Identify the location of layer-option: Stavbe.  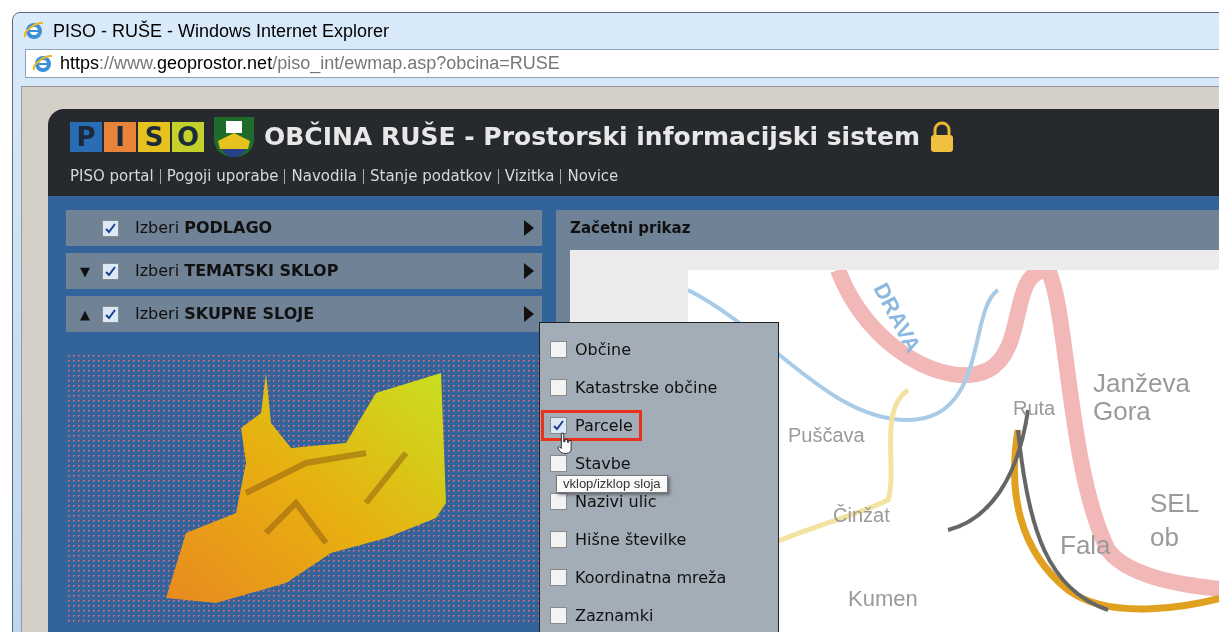
(590, 463).